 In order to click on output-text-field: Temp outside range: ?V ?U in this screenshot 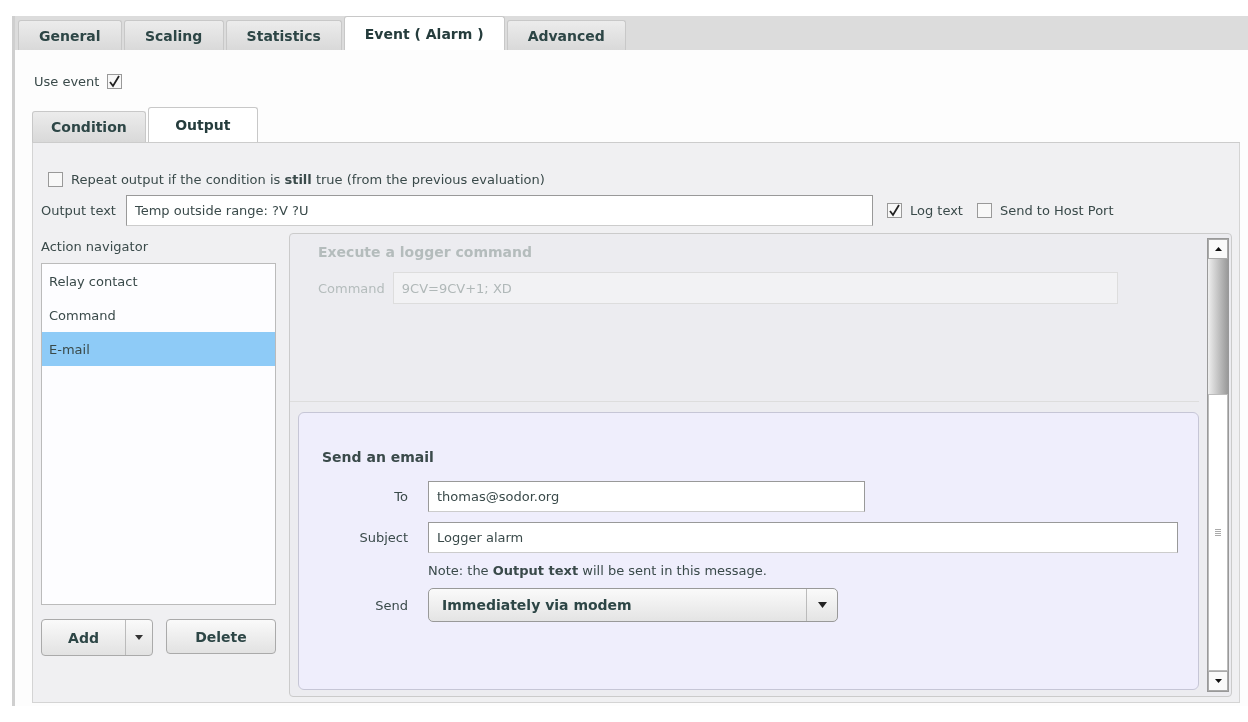, I will do `click(499, 210)`.